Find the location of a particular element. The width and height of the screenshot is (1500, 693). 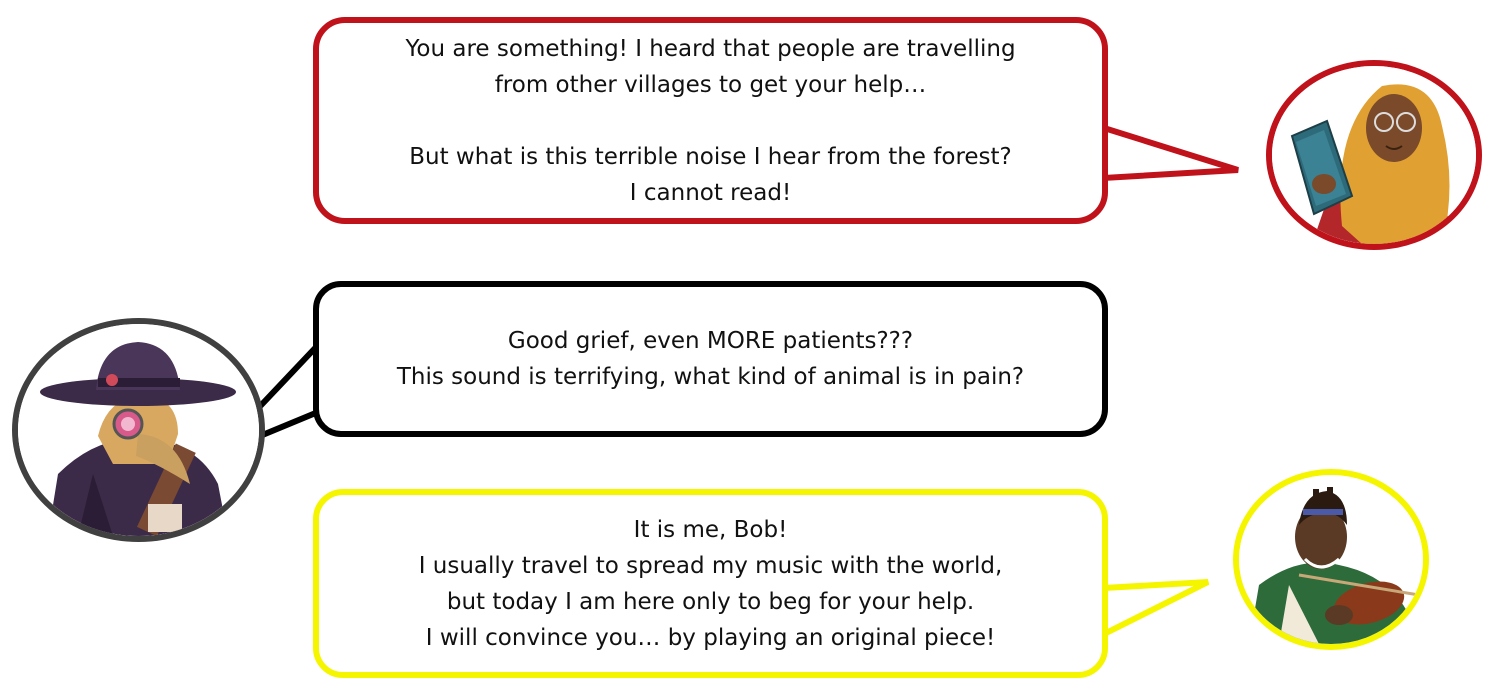

plague-doctor-avatar is located at coordinates (138, 430).